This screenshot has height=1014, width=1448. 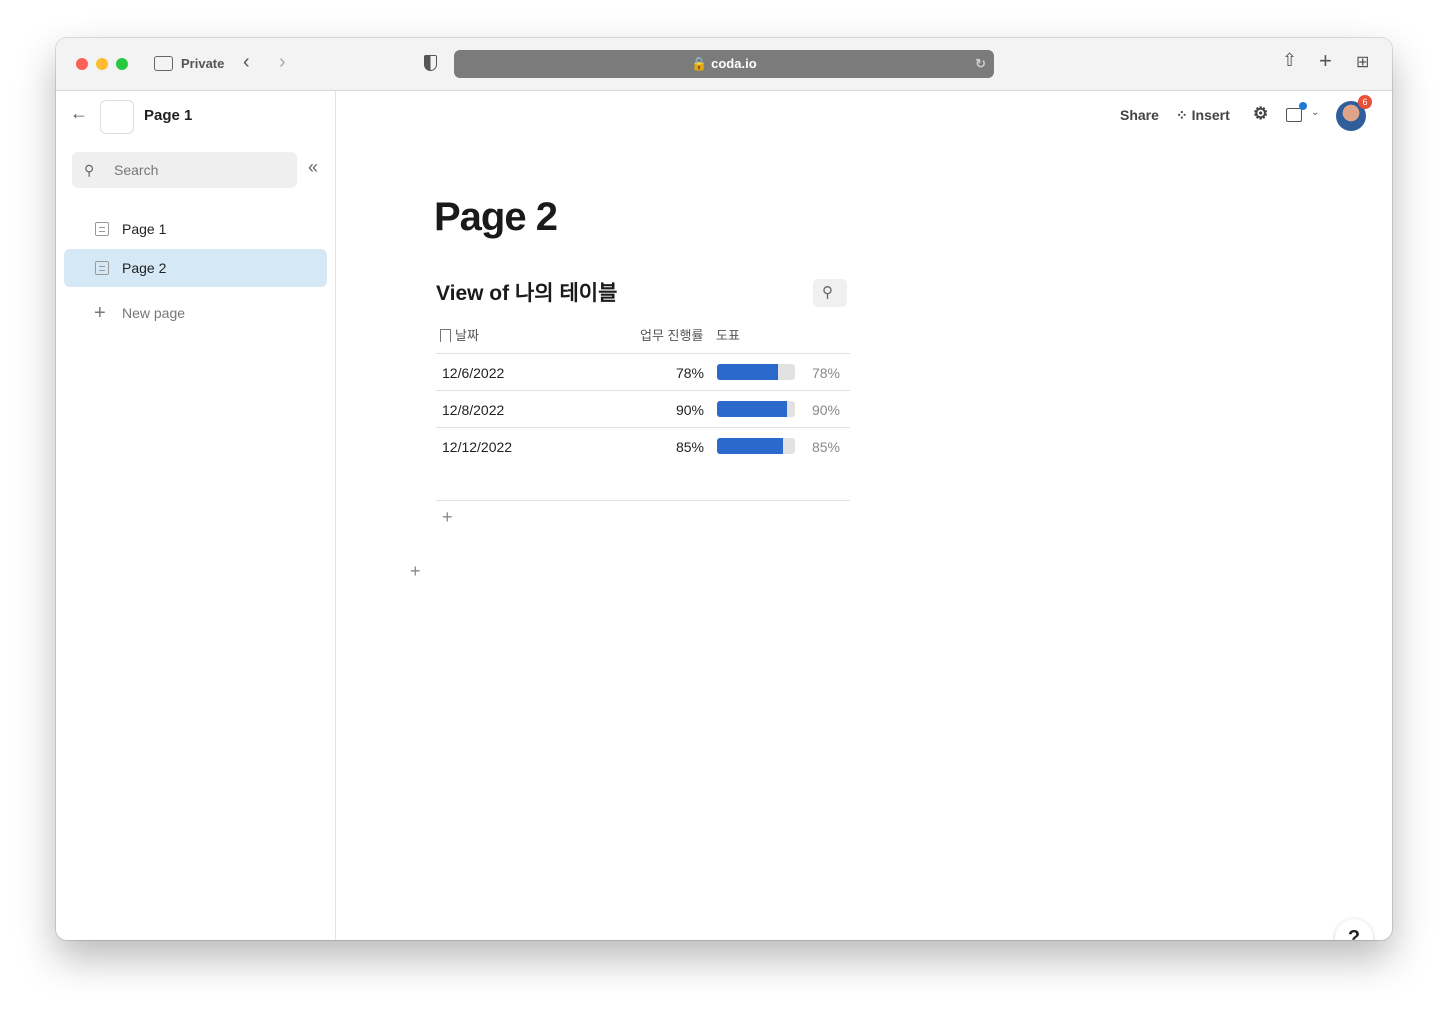 I want to click on new-tab-icon: +, so click(x=1325, y=61).